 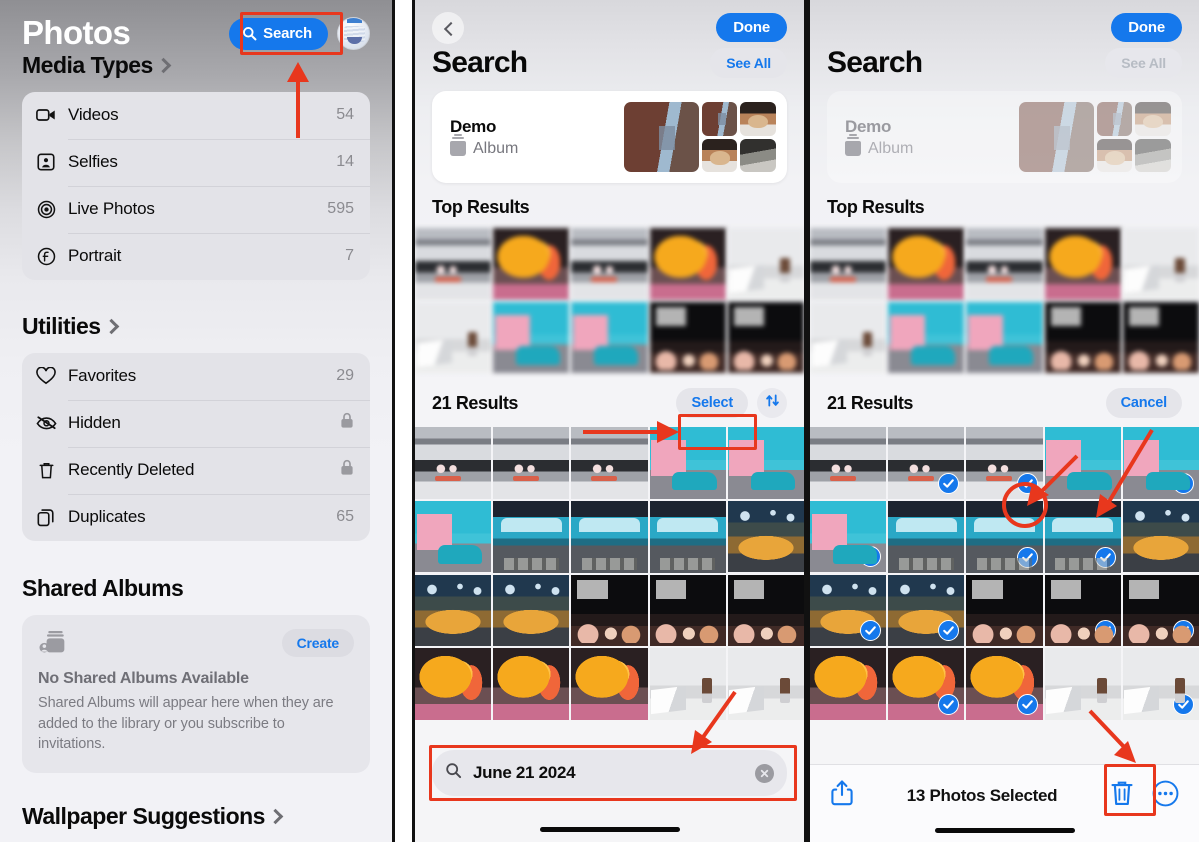 What do you see at coordinates (196, 209) in the screenshot?
I see `list-item-live-photos: Live Photos 595` at bounding box center [196, 209].